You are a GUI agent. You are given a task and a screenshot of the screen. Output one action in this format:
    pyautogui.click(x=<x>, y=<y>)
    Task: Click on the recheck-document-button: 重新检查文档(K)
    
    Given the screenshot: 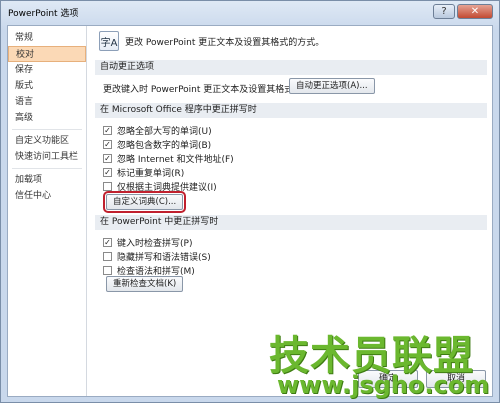 What is the action you would take?
    pyautogui.click(x=145, y=284)
    